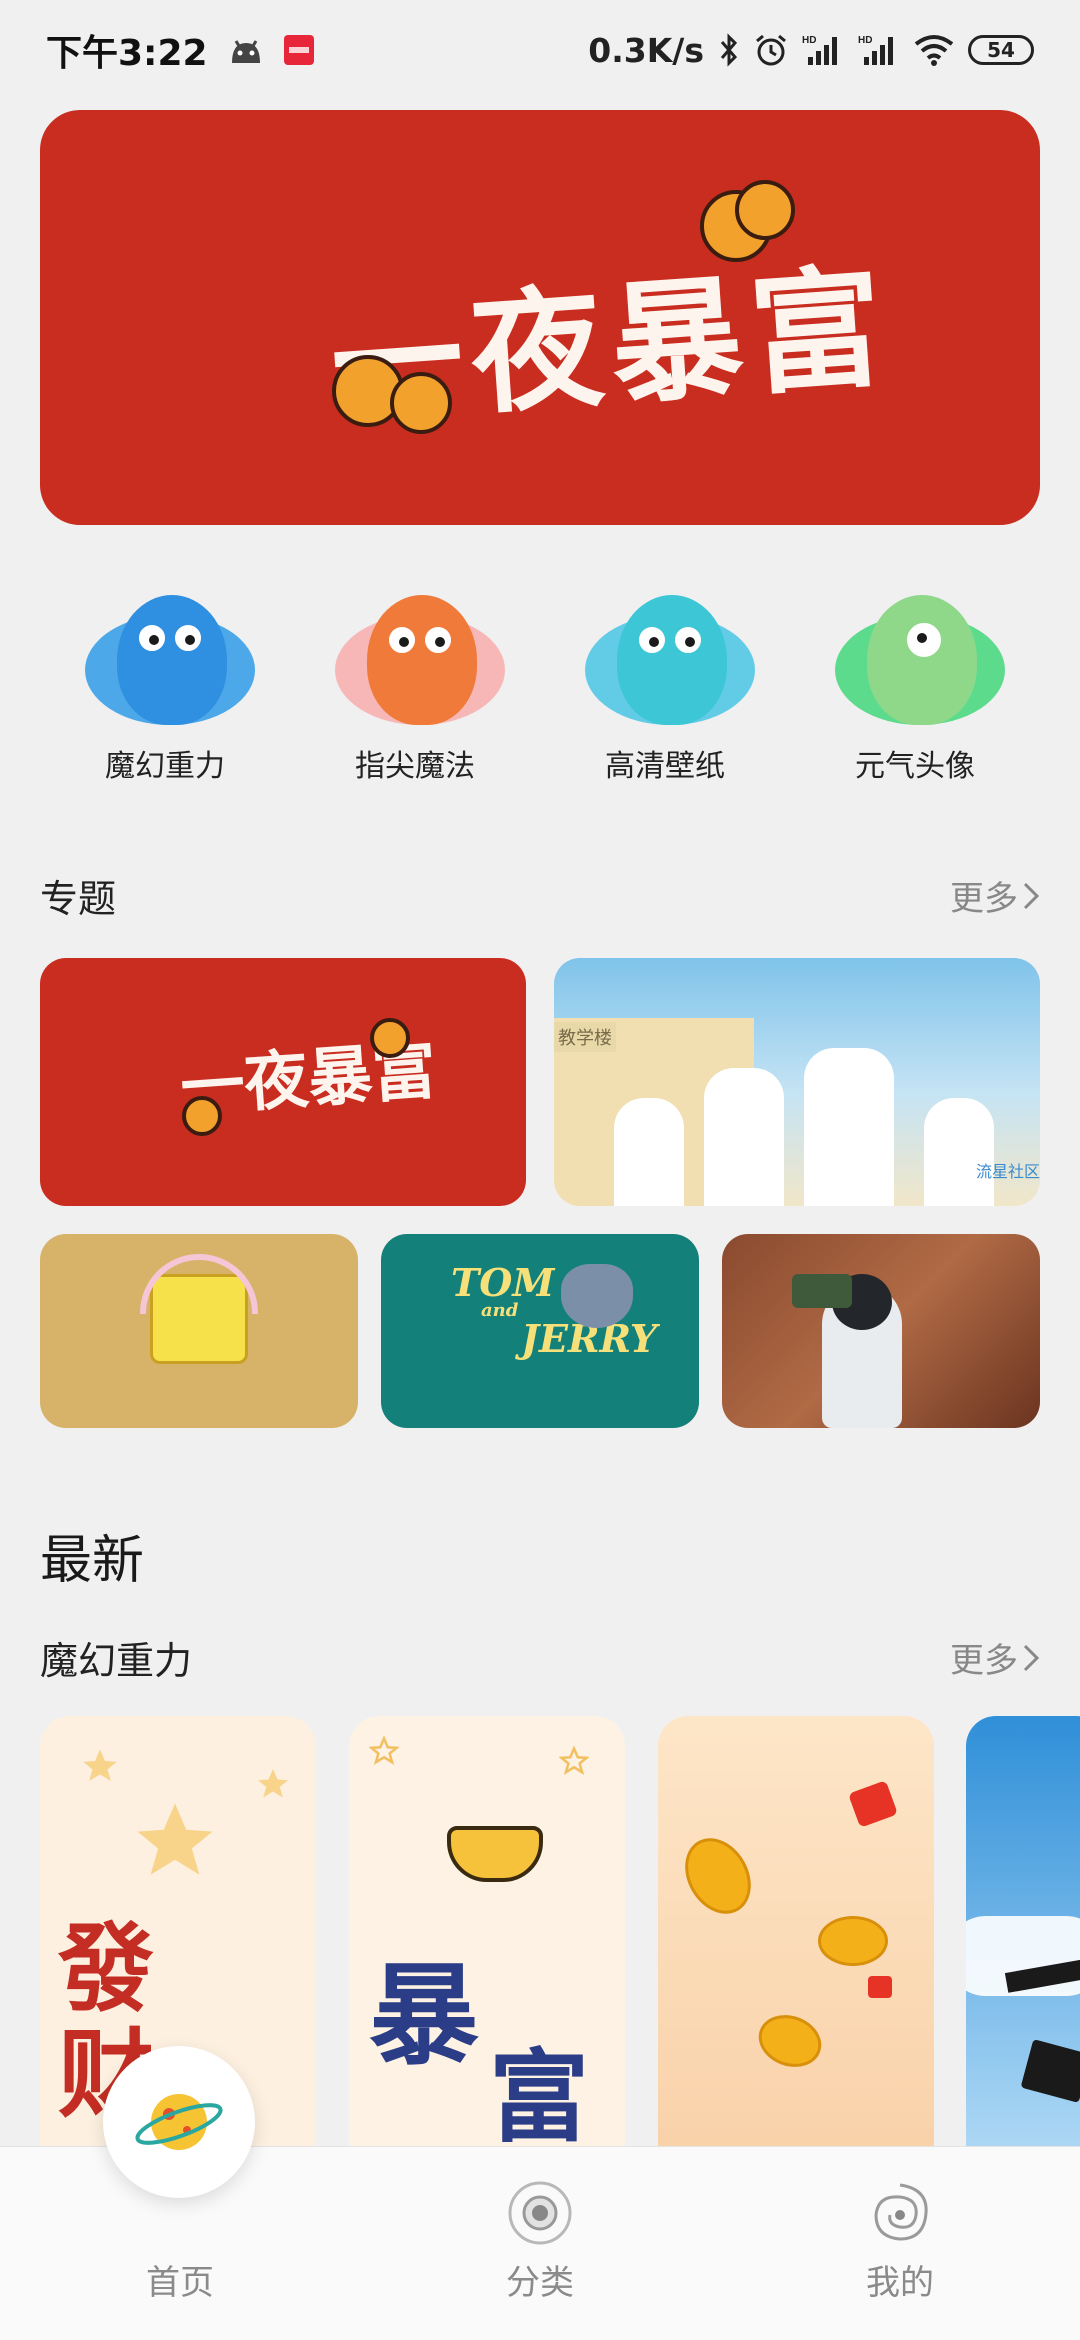 This screenshot has width=1080, height=2340. I want to click on category-item-vitality-avatar: 元气头像, so click(915, 685).